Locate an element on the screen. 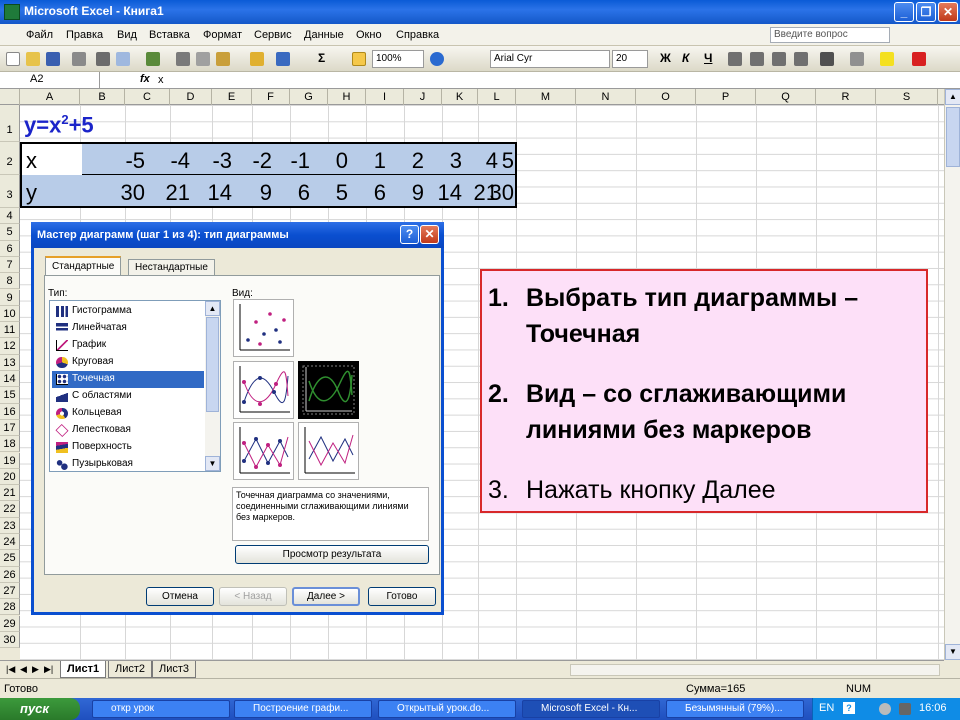  list-scroll-down: ▼ is located at coordinates (212, 463).